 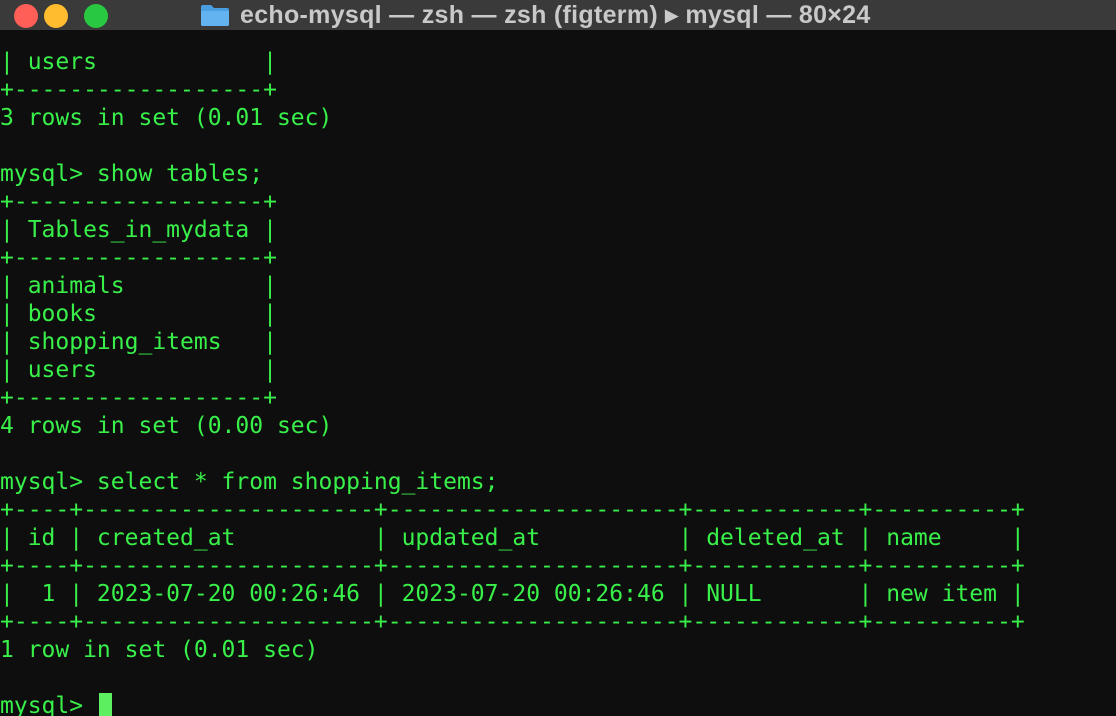 What do you see at coordinates (249, 482) in the screenshot?
I see `terminal-line: mysql> select * from shopping_items;` at bounding box center [249, 482].